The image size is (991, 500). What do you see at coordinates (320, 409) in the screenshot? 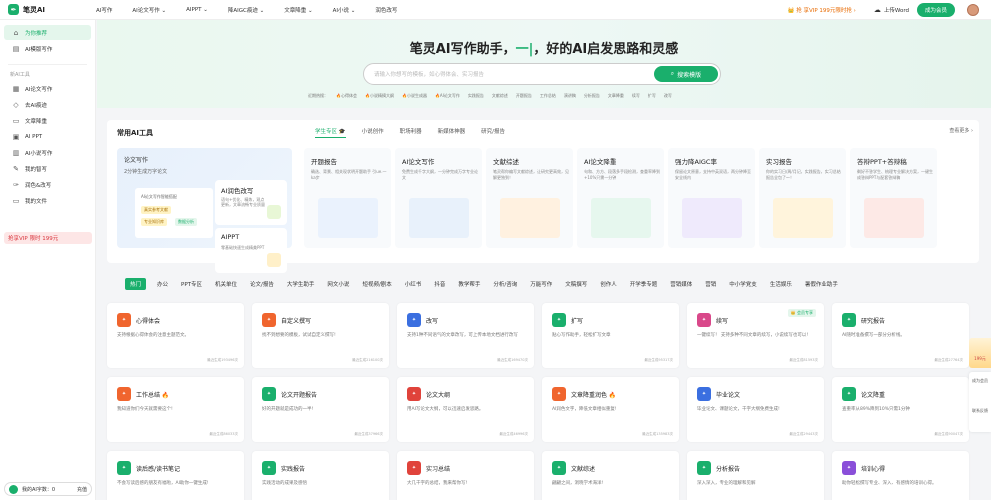
I see `template-card: ✦ 论文开题报告 好的开题就是成功的一半! 最近生成37966次` at bounding box center [320, 409].